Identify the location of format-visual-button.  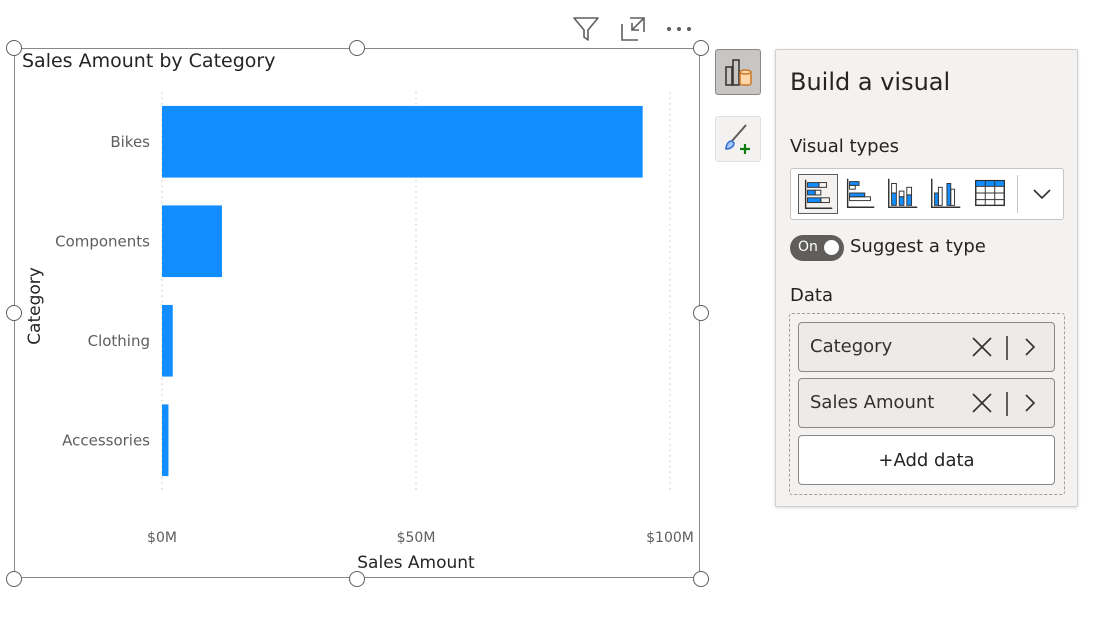
(738, 139).